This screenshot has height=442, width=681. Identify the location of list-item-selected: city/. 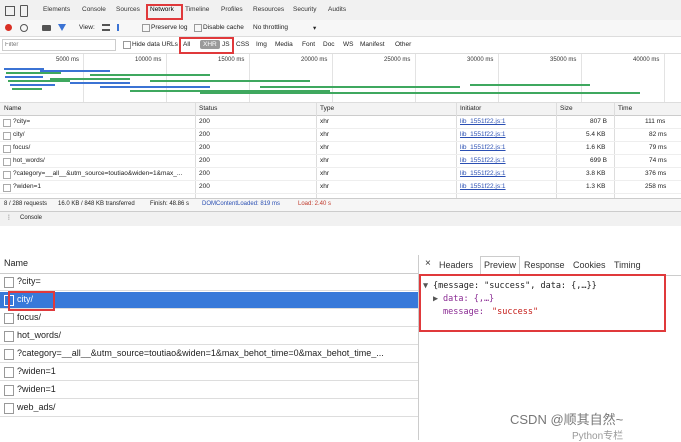
(209, 300).